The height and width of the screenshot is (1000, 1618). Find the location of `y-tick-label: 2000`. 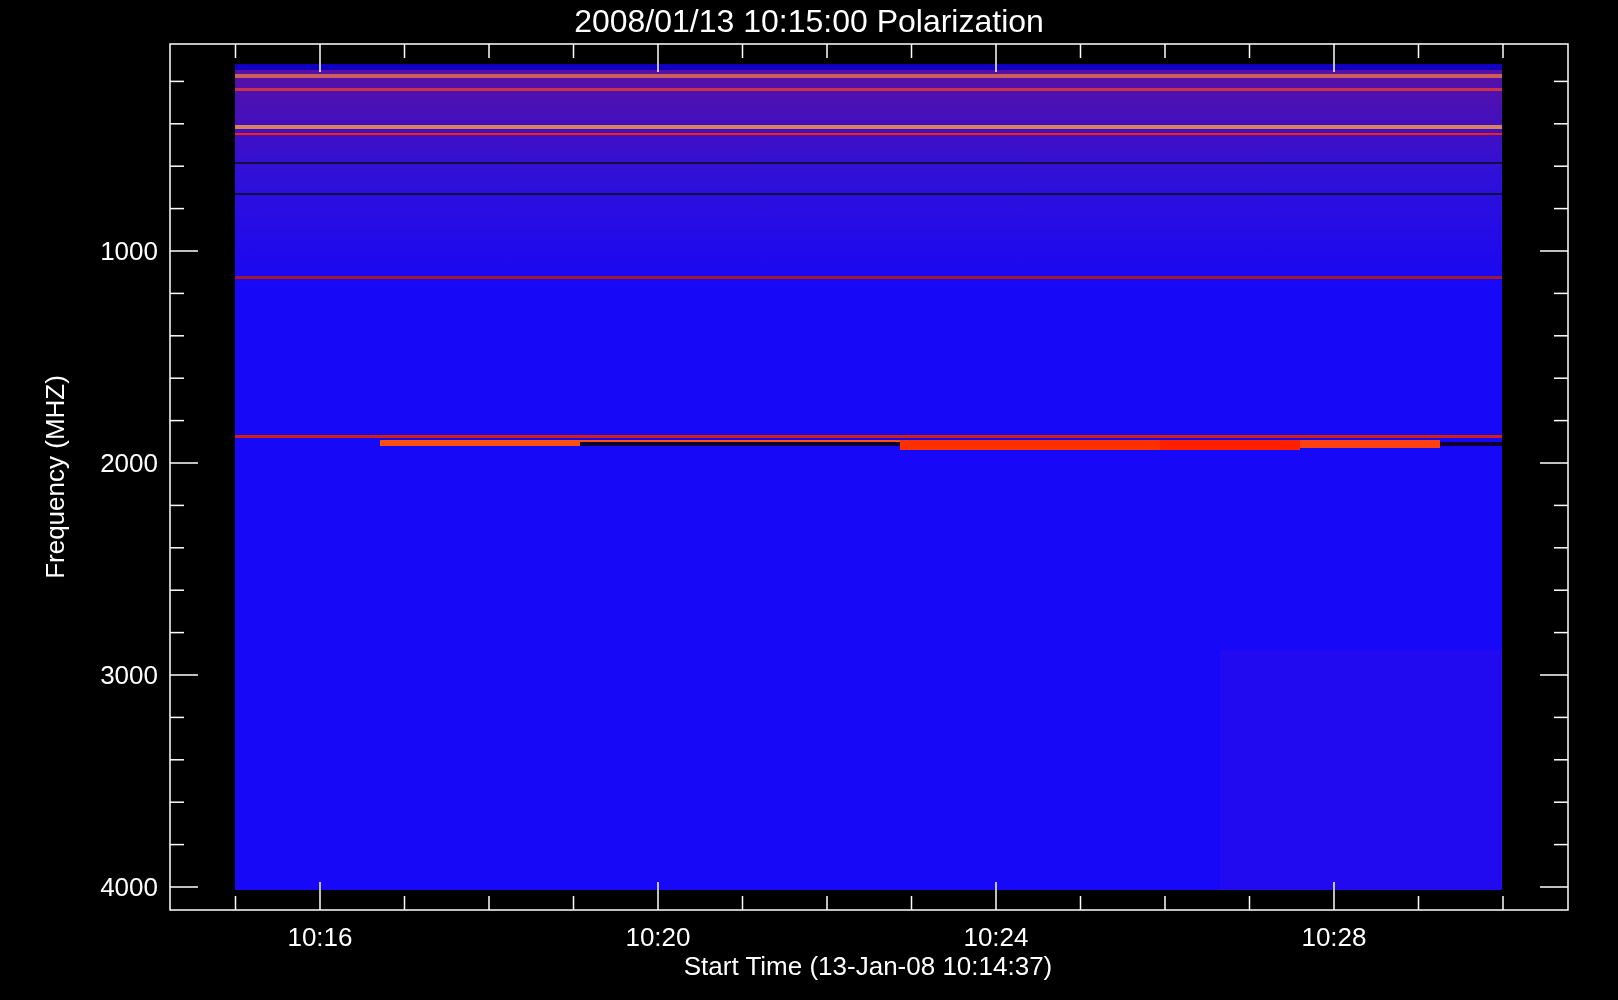

y-tick-label: 2000 is located at coordinates (129, 463).